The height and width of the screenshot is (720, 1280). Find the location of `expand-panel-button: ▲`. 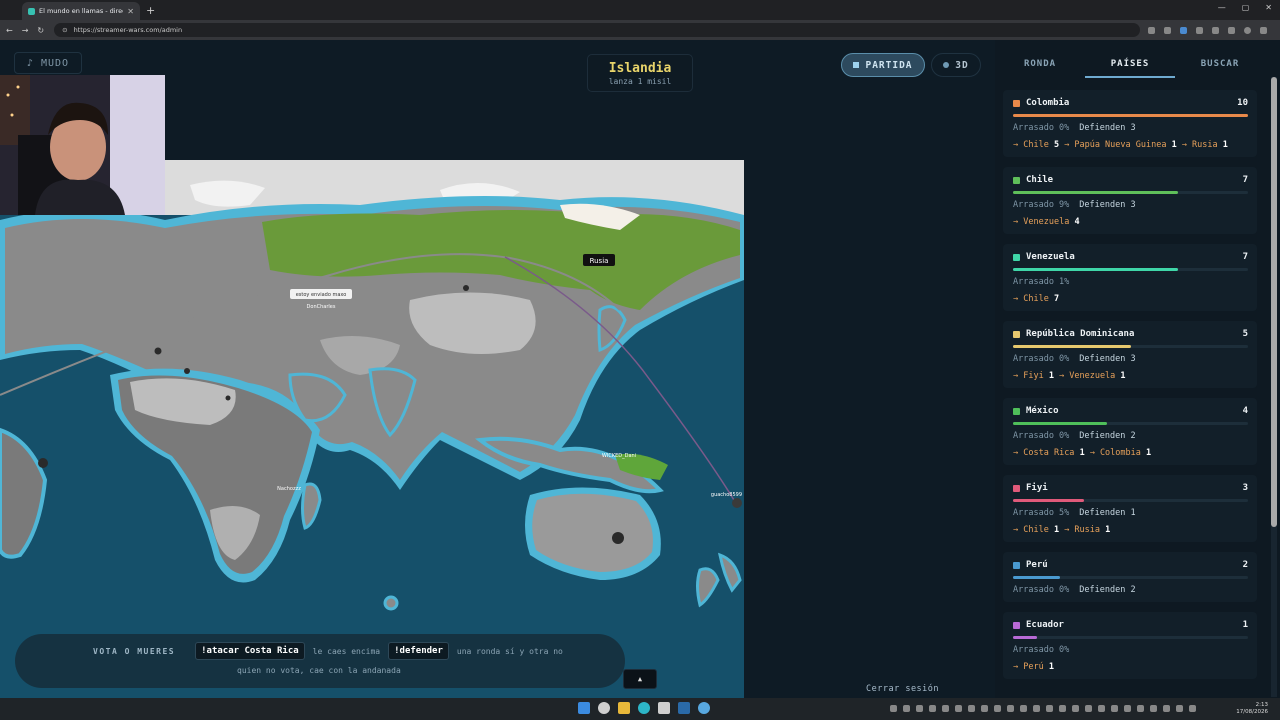

expand-panel-button: ▲ is located at coordinates (640, 679).